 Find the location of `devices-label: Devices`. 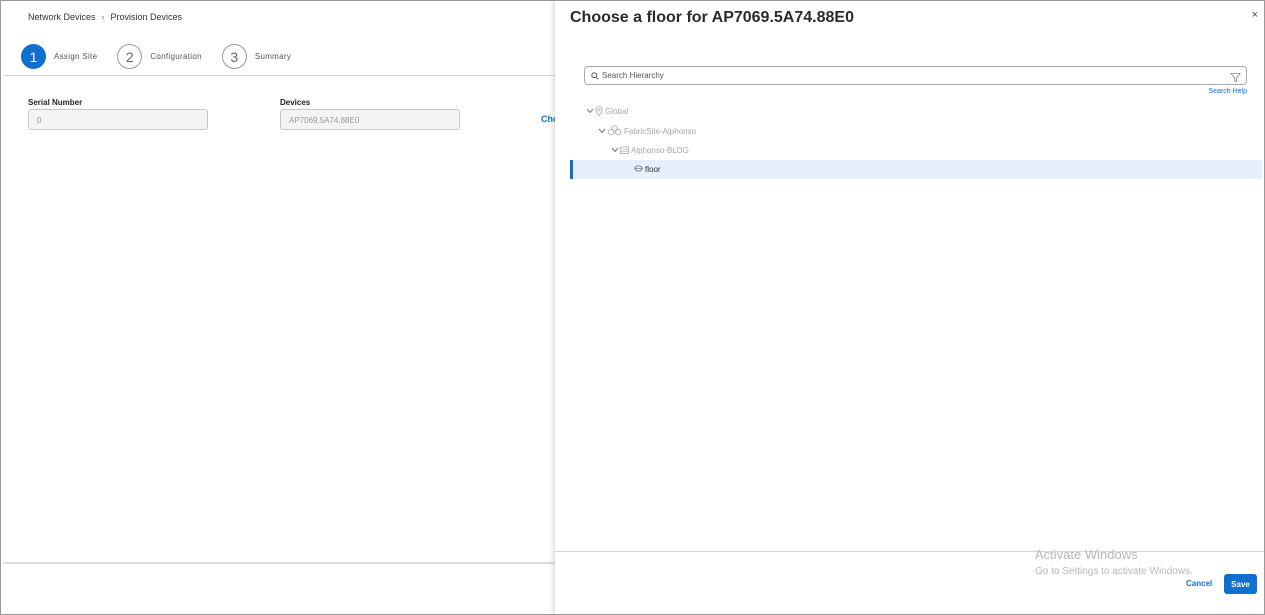

devices-label: Devices is located at coordinates (295, 102).